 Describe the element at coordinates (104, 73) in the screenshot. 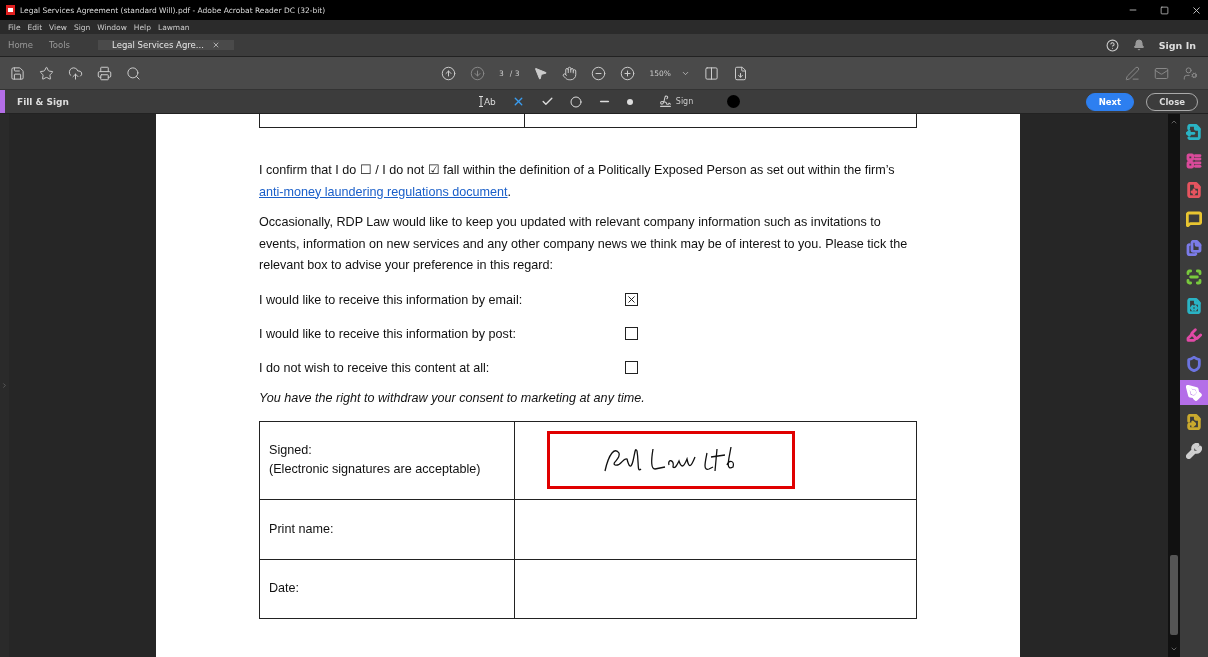

I see `print-icon` at that location.